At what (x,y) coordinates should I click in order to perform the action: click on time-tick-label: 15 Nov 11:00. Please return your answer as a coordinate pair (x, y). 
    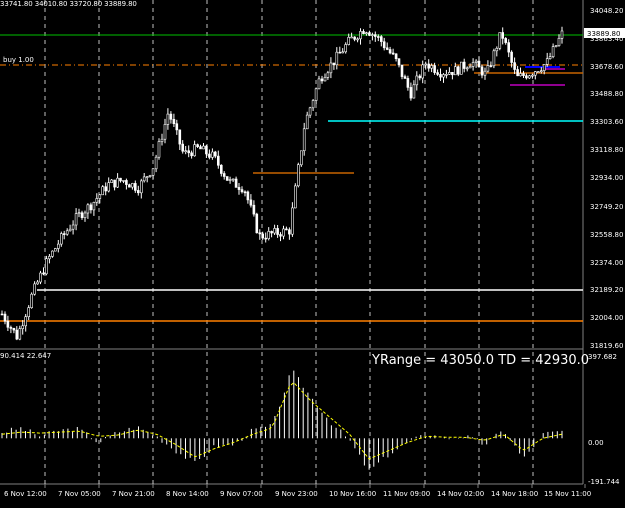
    Looking at the image, I should click on (567, 494).